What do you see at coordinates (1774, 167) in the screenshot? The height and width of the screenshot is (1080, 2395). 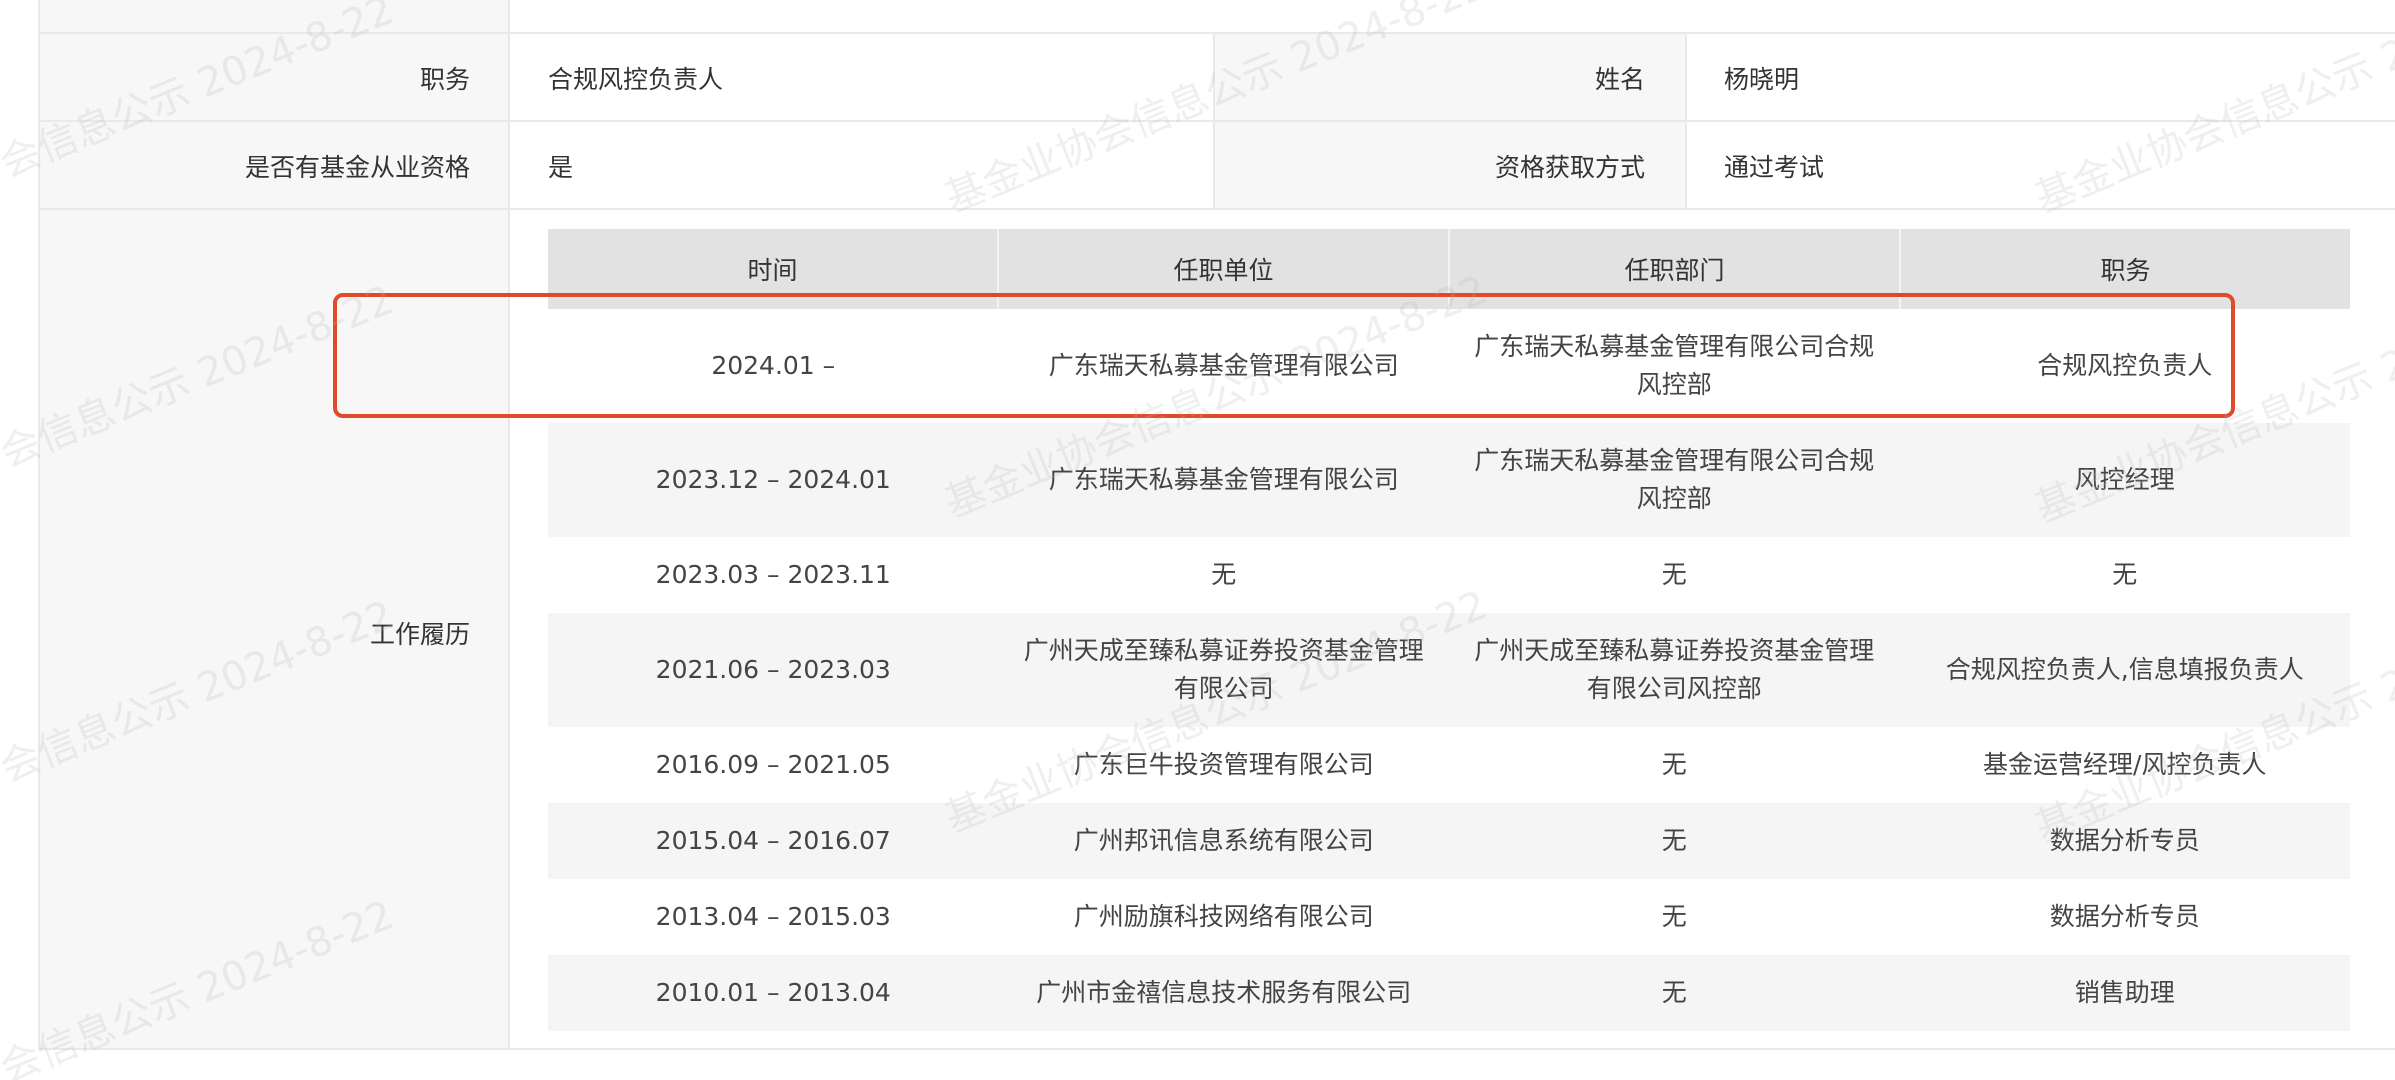 I see `qualification-method-value: 通过考试` at bounding box center [1774, 167].